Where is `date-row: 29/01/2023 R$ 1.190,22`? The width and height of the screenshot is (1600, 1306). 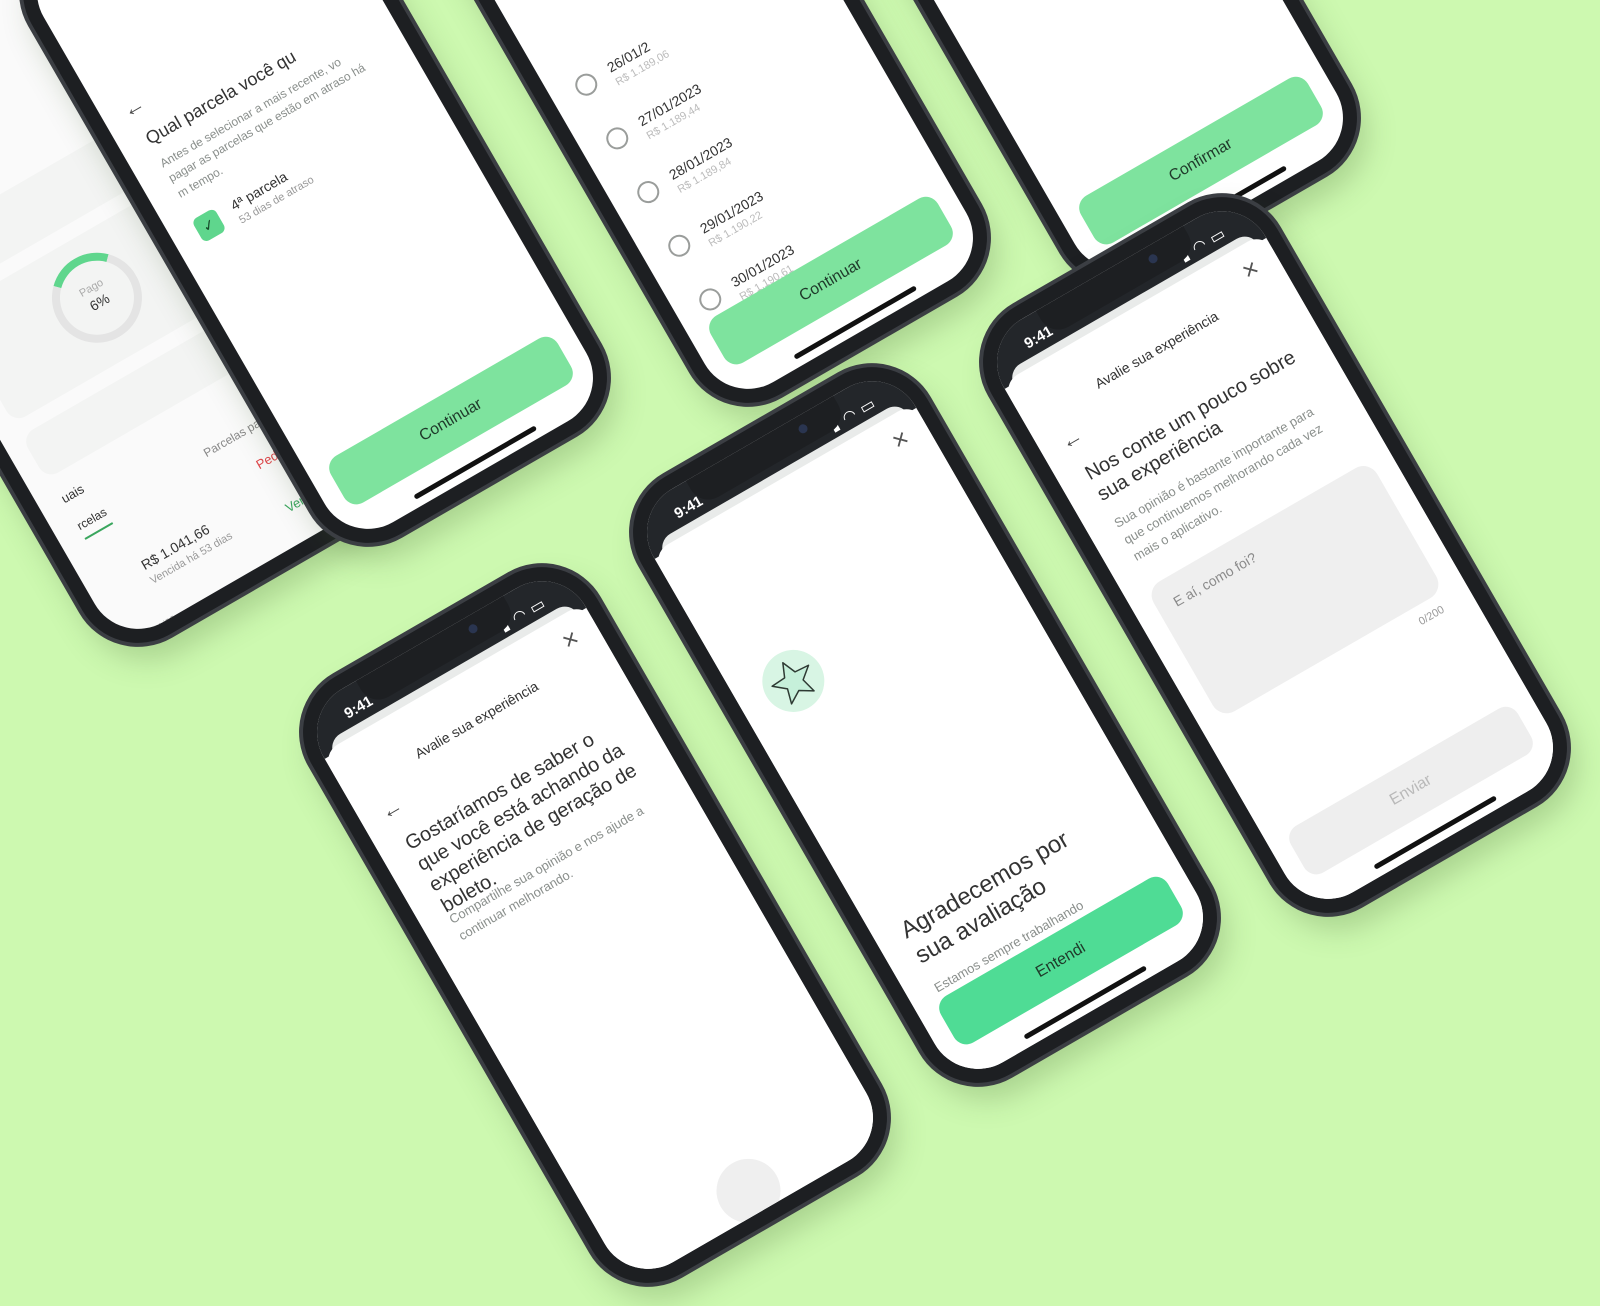
date-row: 29/01/2023 R$ 1.190,22 is located at coordinates (718, 228).